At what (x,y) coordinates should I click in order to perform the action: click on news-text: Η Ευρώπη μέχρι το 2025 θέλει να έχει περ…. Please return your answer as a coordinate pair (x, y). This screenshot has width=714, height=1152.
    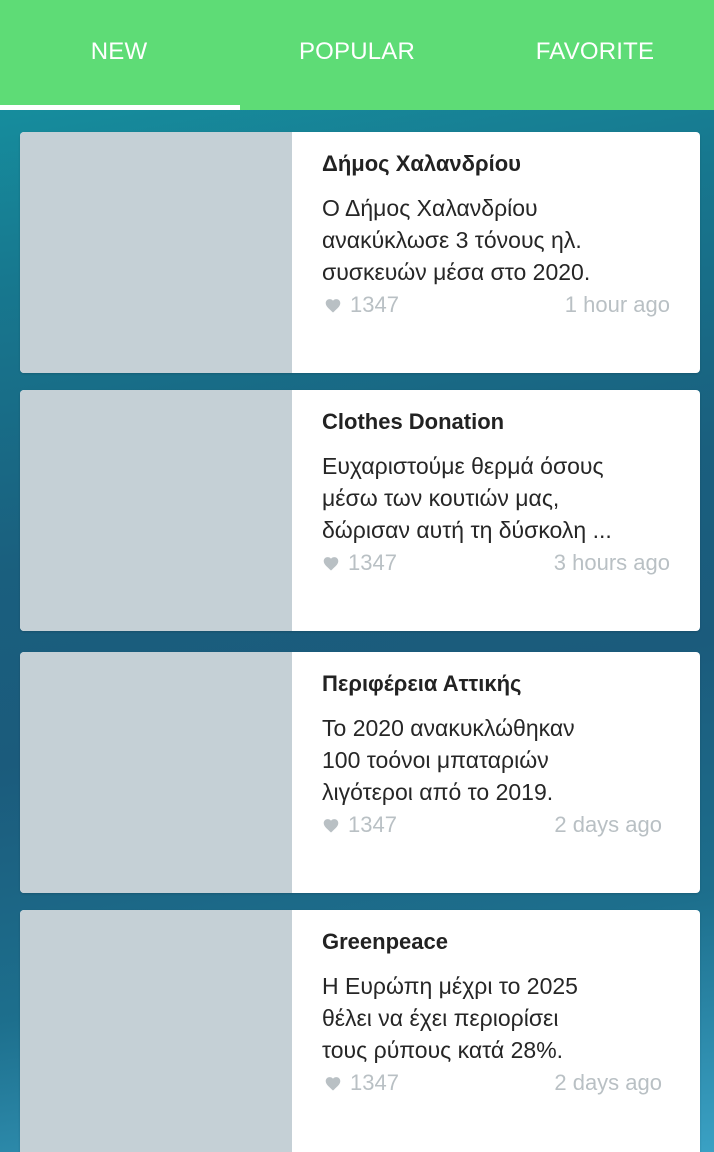
    Looking at the image, I should click on (450, 1018).